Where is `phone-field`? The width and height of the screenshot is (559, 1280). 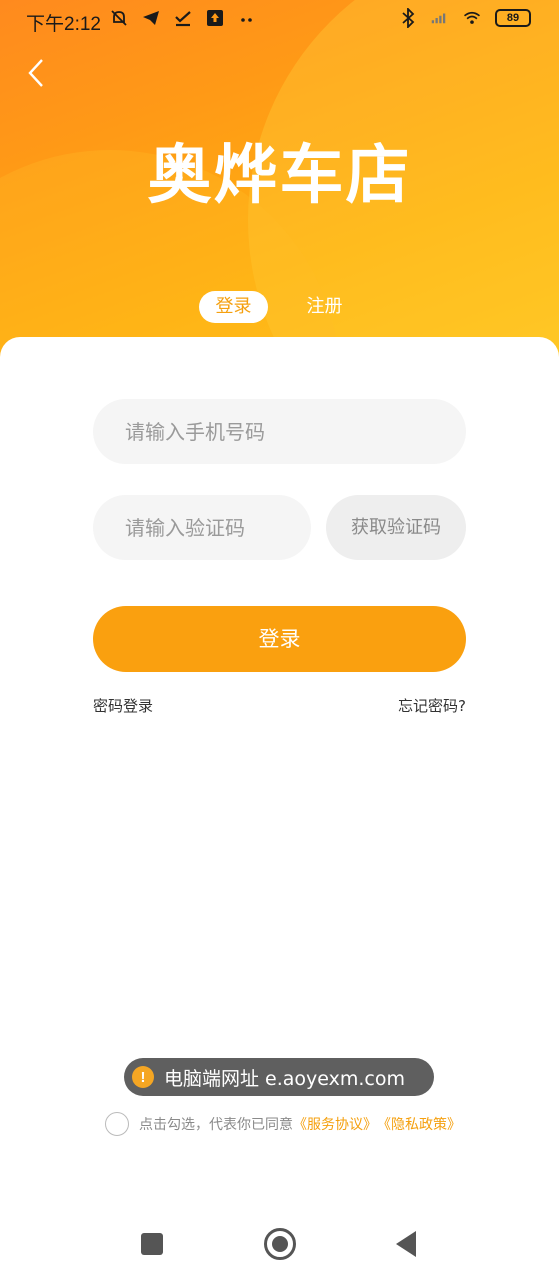
phone-field is located at coordinates (279, 431).